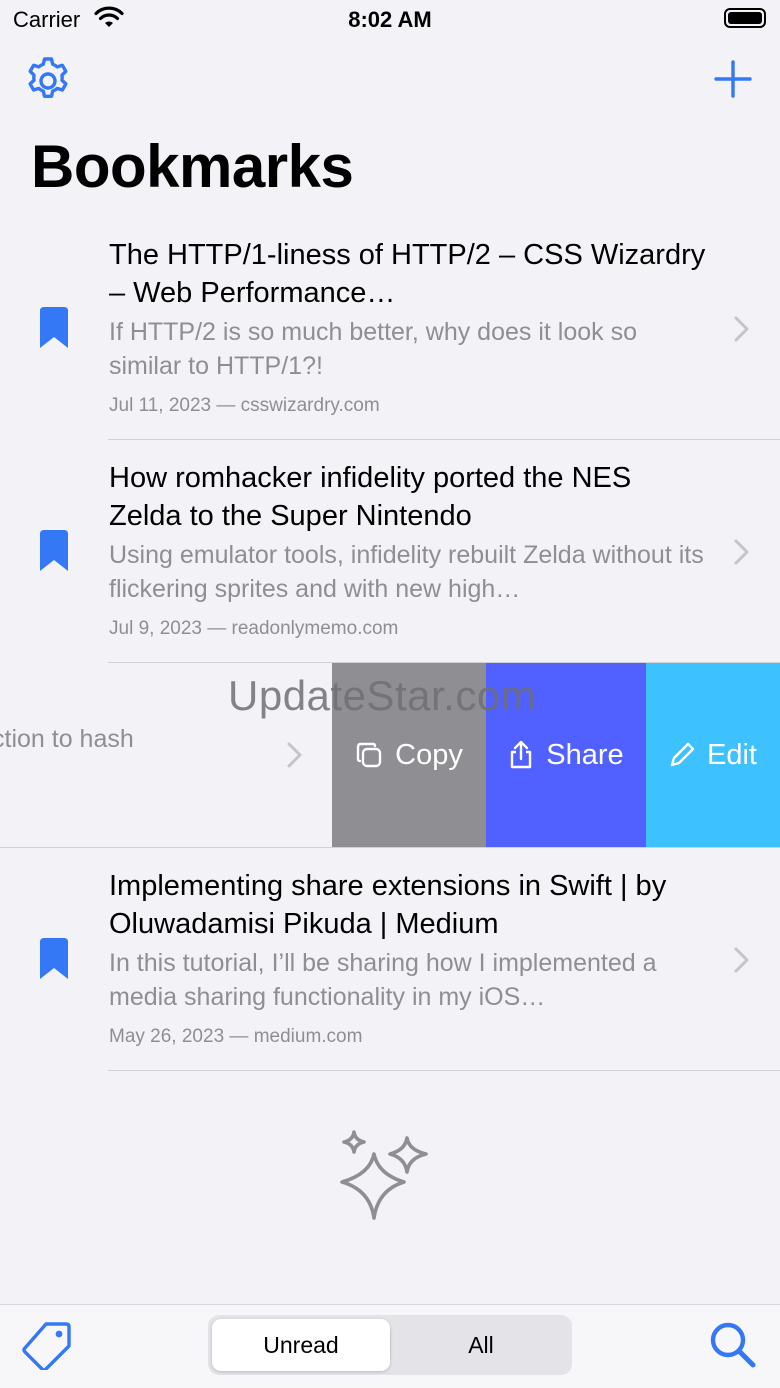  Describe the element at coordinates (733, 1345) in the screenshot. I see `search-icon` at that location.